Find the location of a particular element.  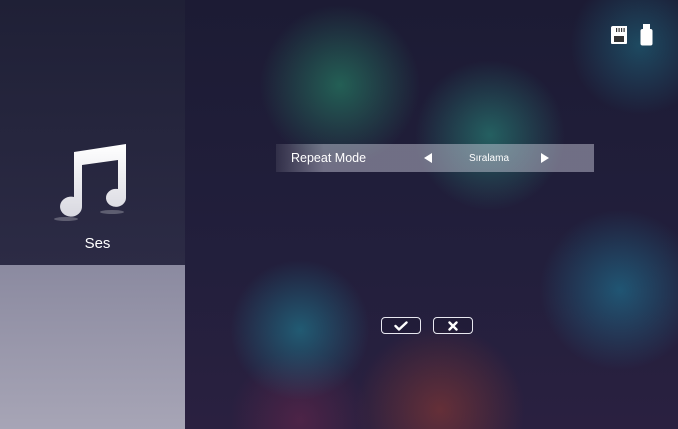

previous-option-arrow-icon is located at coordinates (428, 158).